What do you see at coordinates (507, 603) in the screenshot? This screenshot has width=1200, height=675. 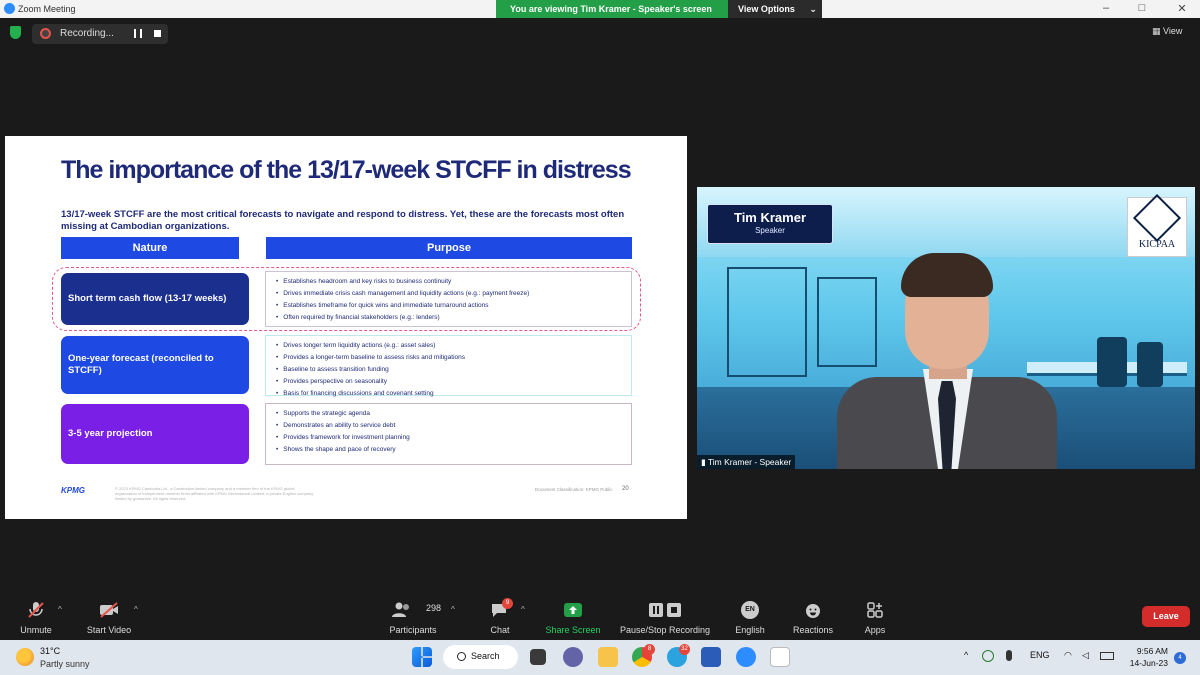 I see `chat-badge: 9` at bounding box center [507, 603].